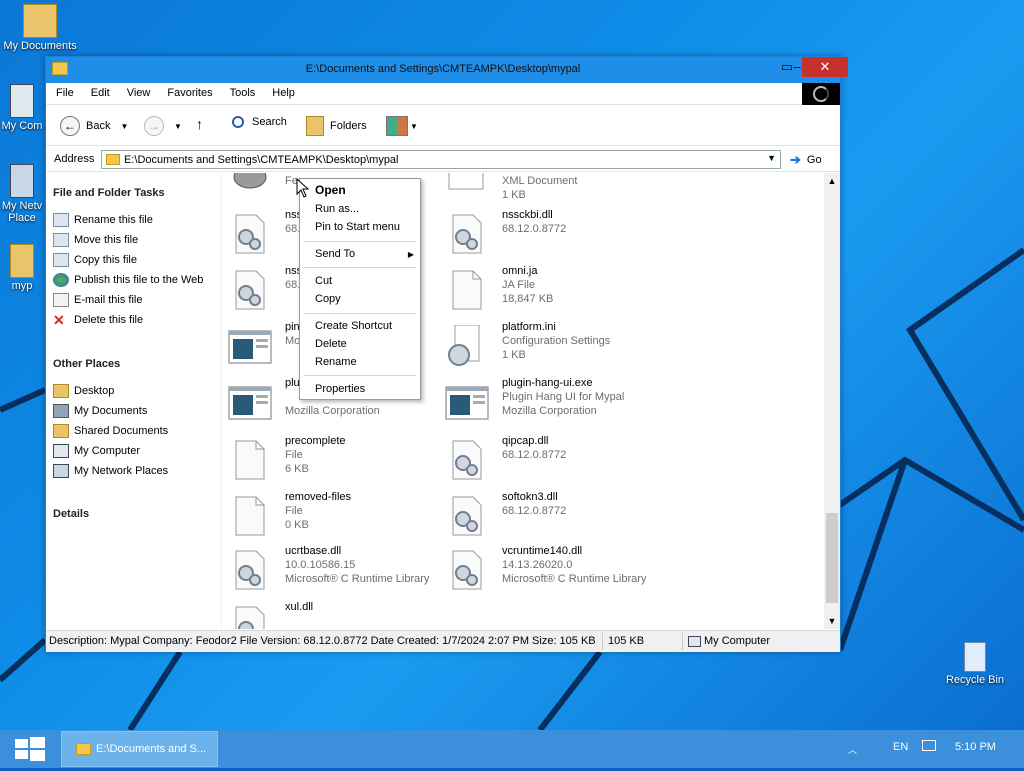 The height and width of the screenshot is (771, 1024). What do you see at coordinates (552, 346) in the screenshot?
I see `file-item: platform.ini Configuration Settings 1 KB` at bounding box center [552, 346].